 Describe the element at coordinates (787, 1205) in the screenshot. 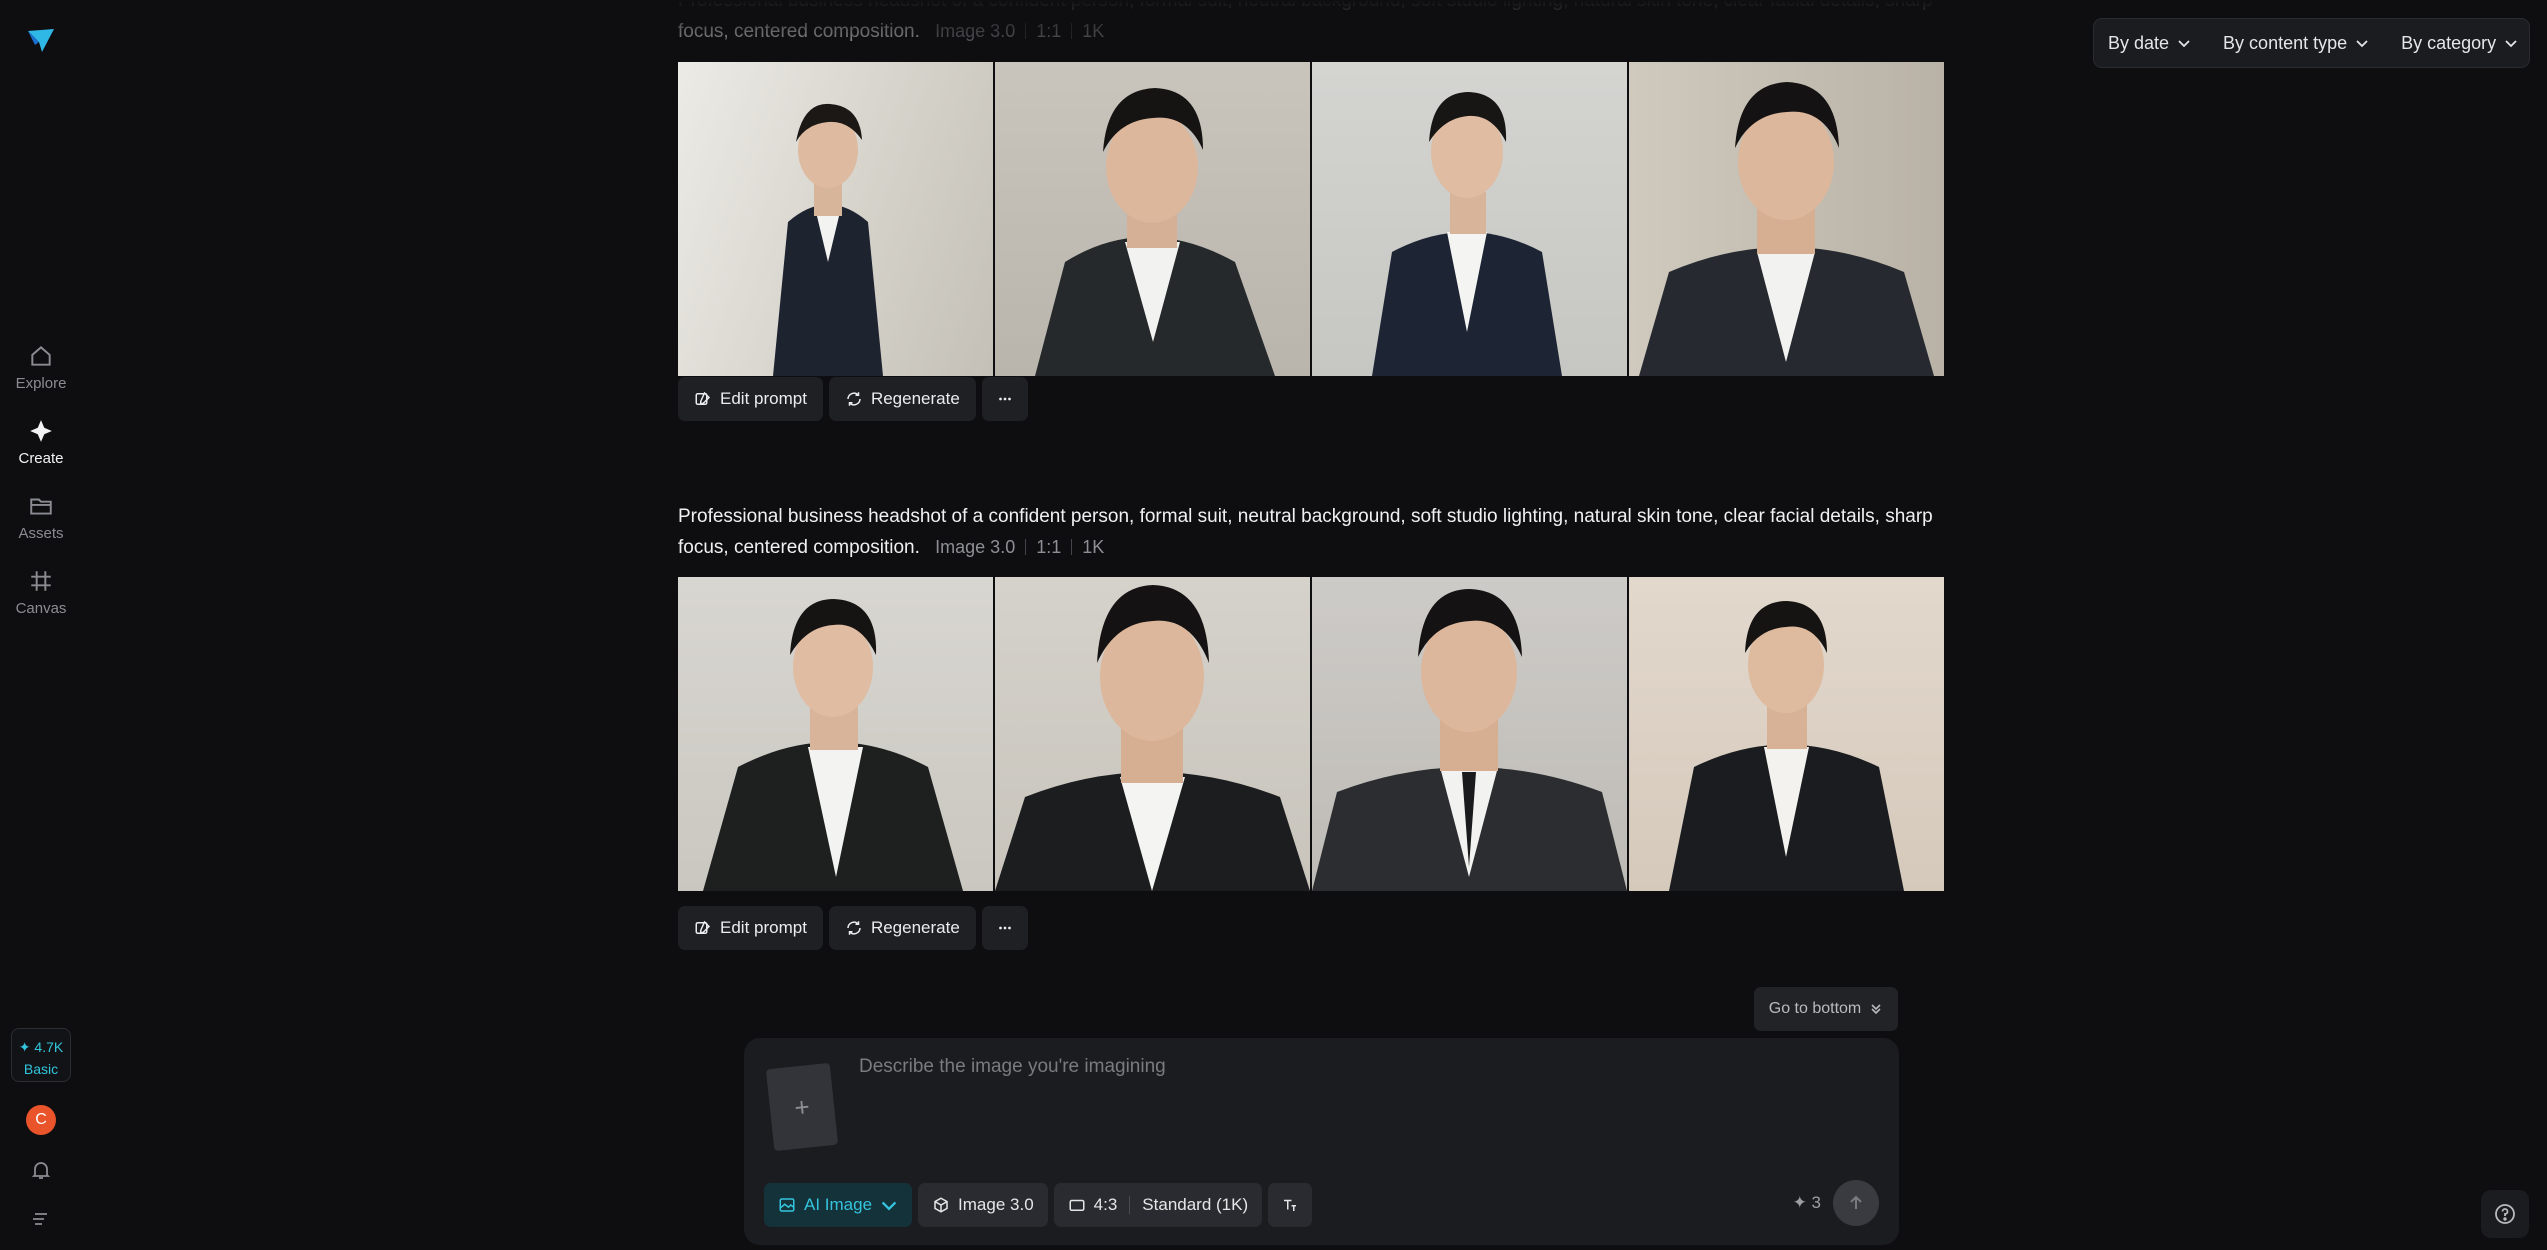

I see `image-mode-icon` at that location.